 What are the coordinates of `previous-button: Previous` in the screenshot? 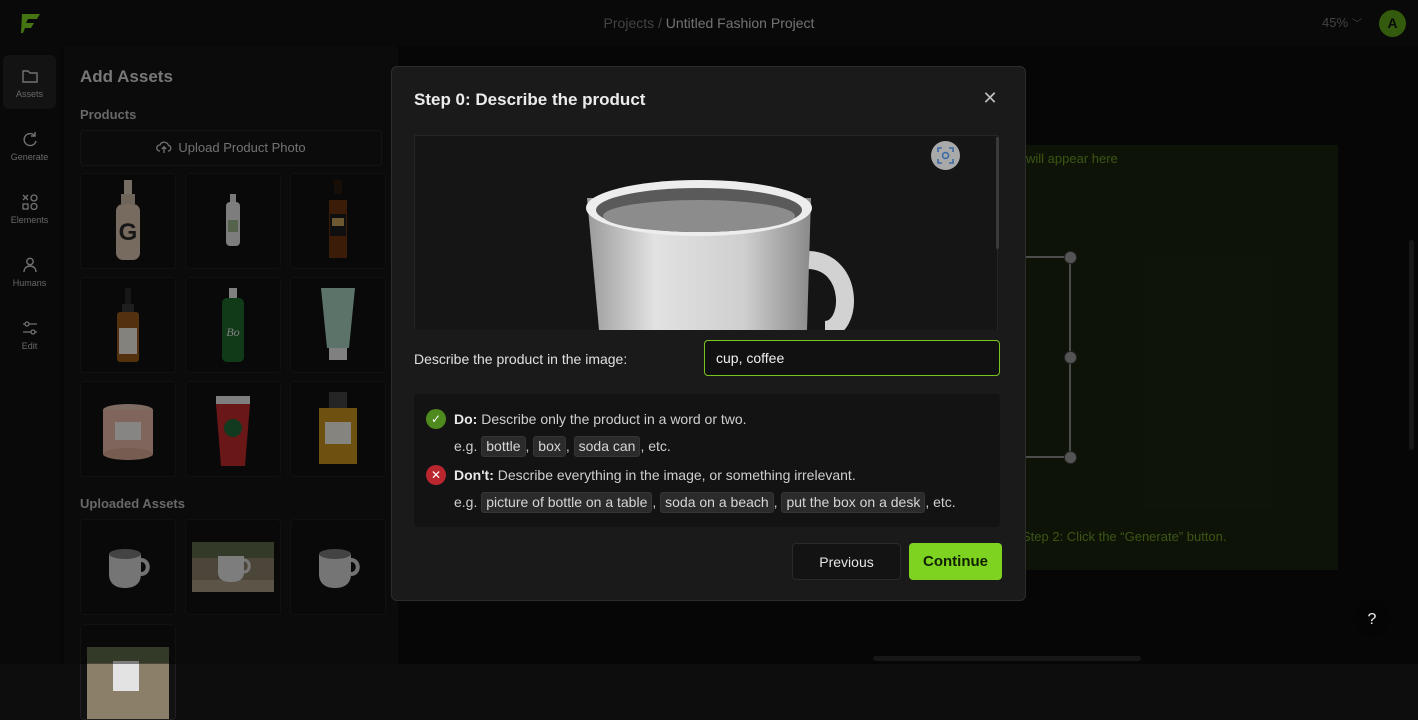 It's located at (846, 561).